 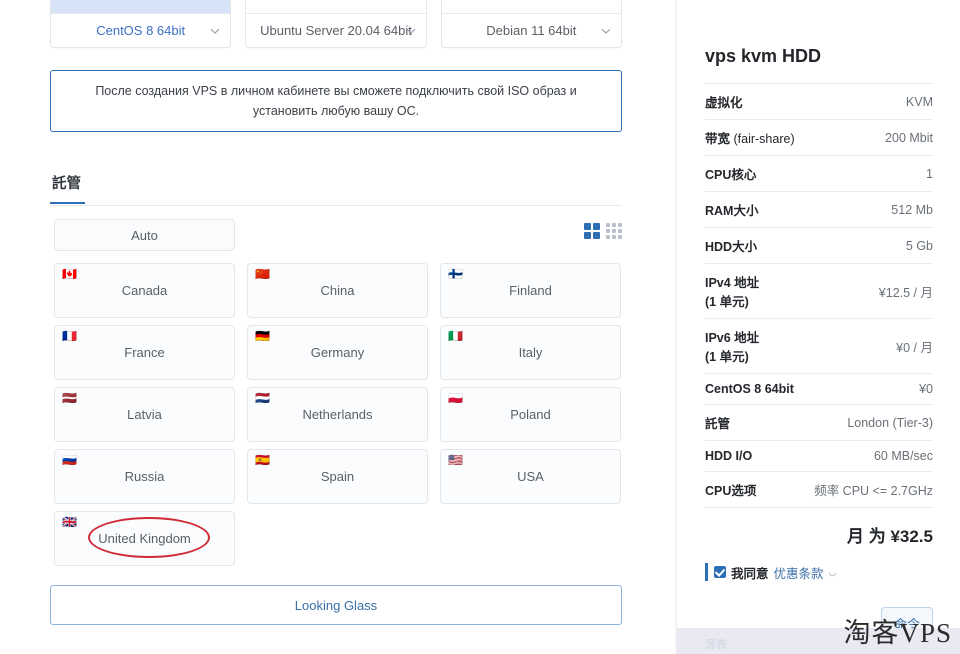 I want to click on spec-key: CPU选项, so click(x=754, y=490).